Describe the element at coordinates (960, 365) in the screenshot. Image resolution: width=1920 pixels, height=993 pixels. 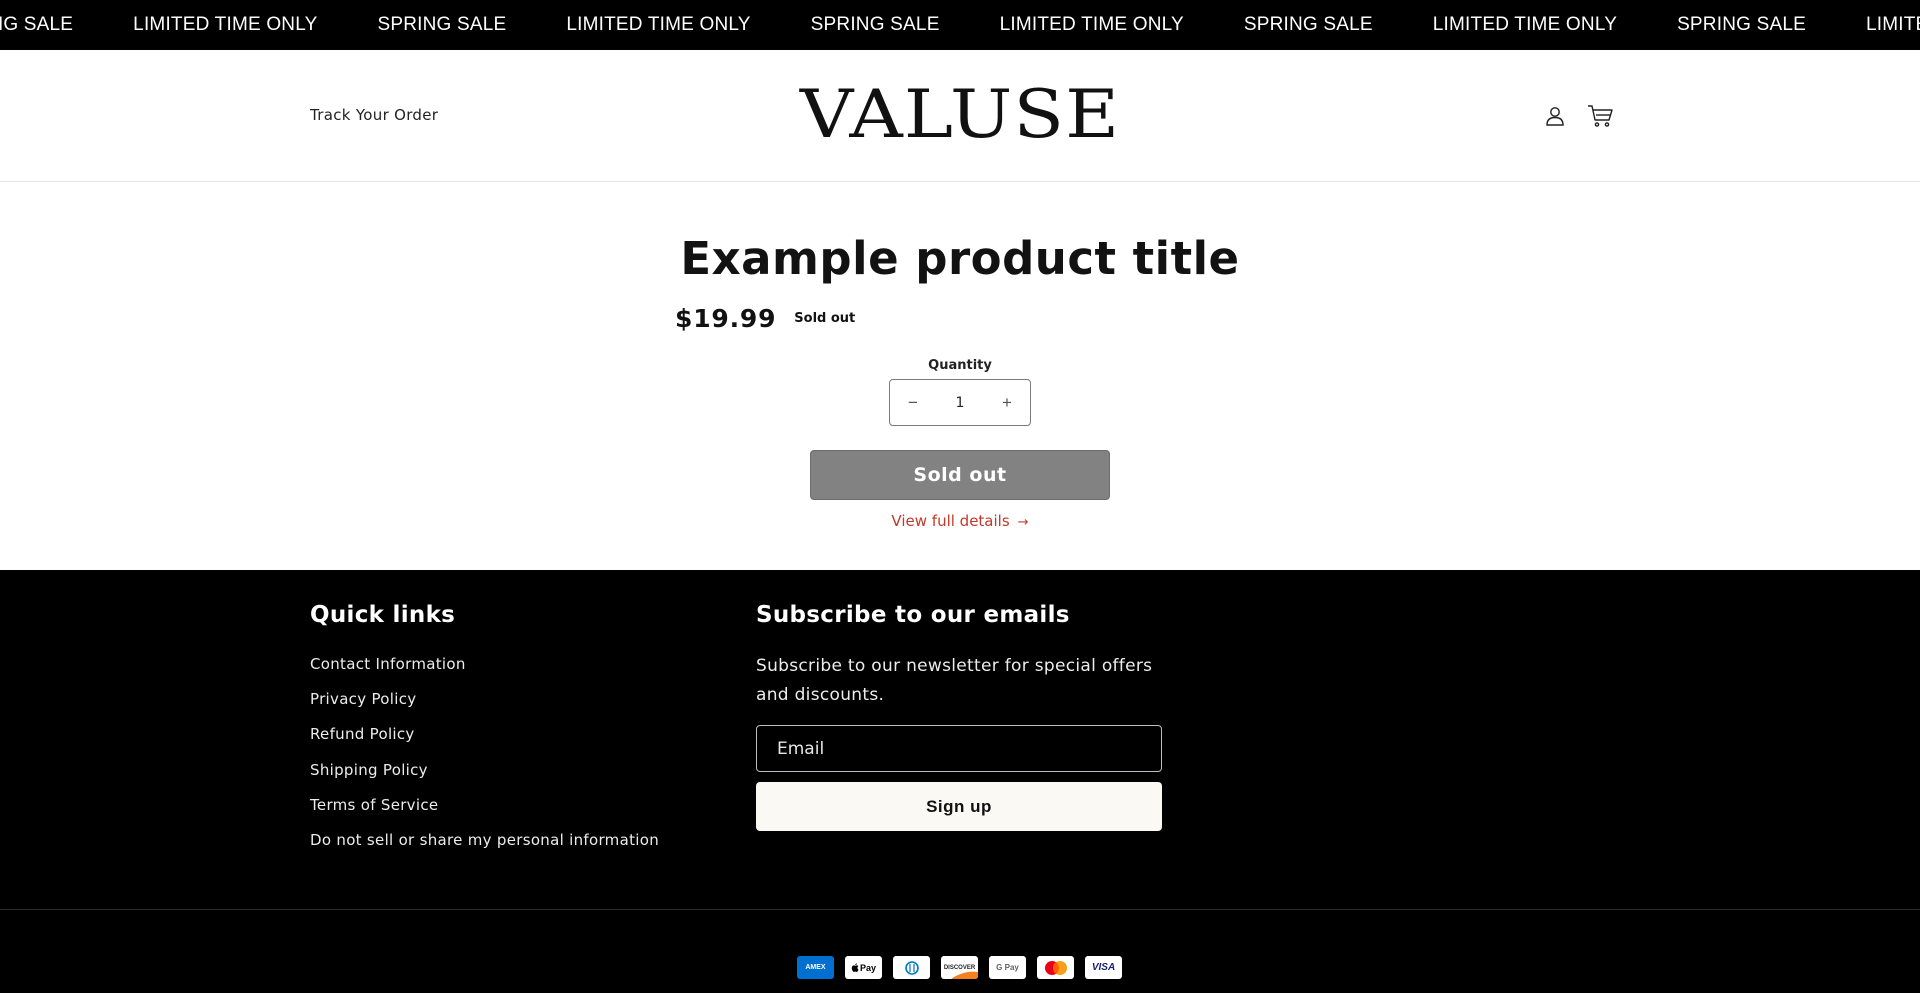
I see `quantity-label: Quantity` at that location.